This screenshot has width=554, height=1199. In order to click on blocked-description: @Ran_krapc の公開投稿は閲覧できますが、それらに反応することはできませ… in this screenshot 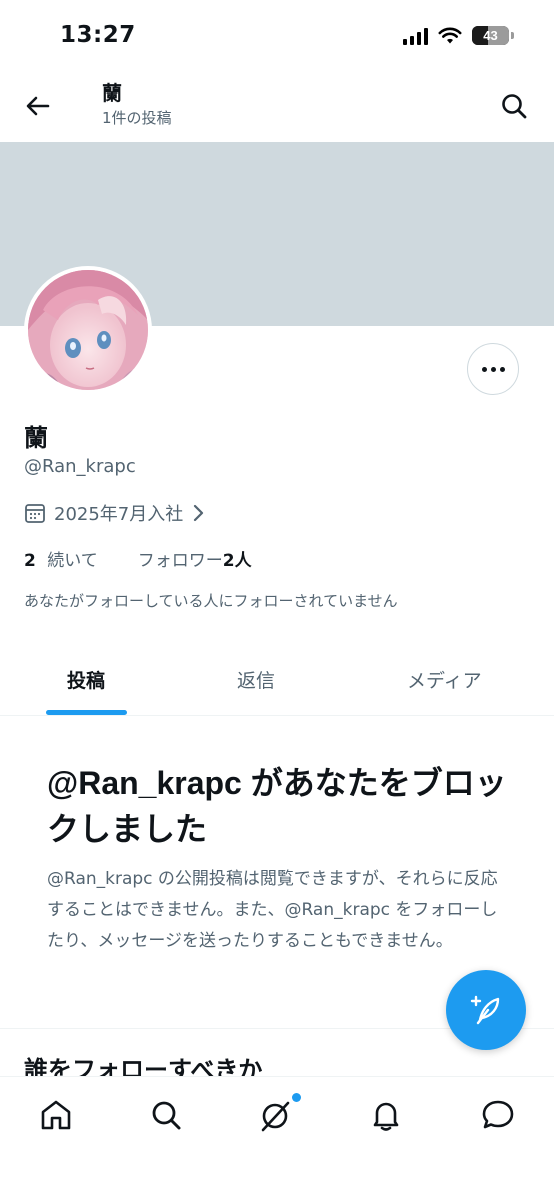, I will do `click(272, 910)`.